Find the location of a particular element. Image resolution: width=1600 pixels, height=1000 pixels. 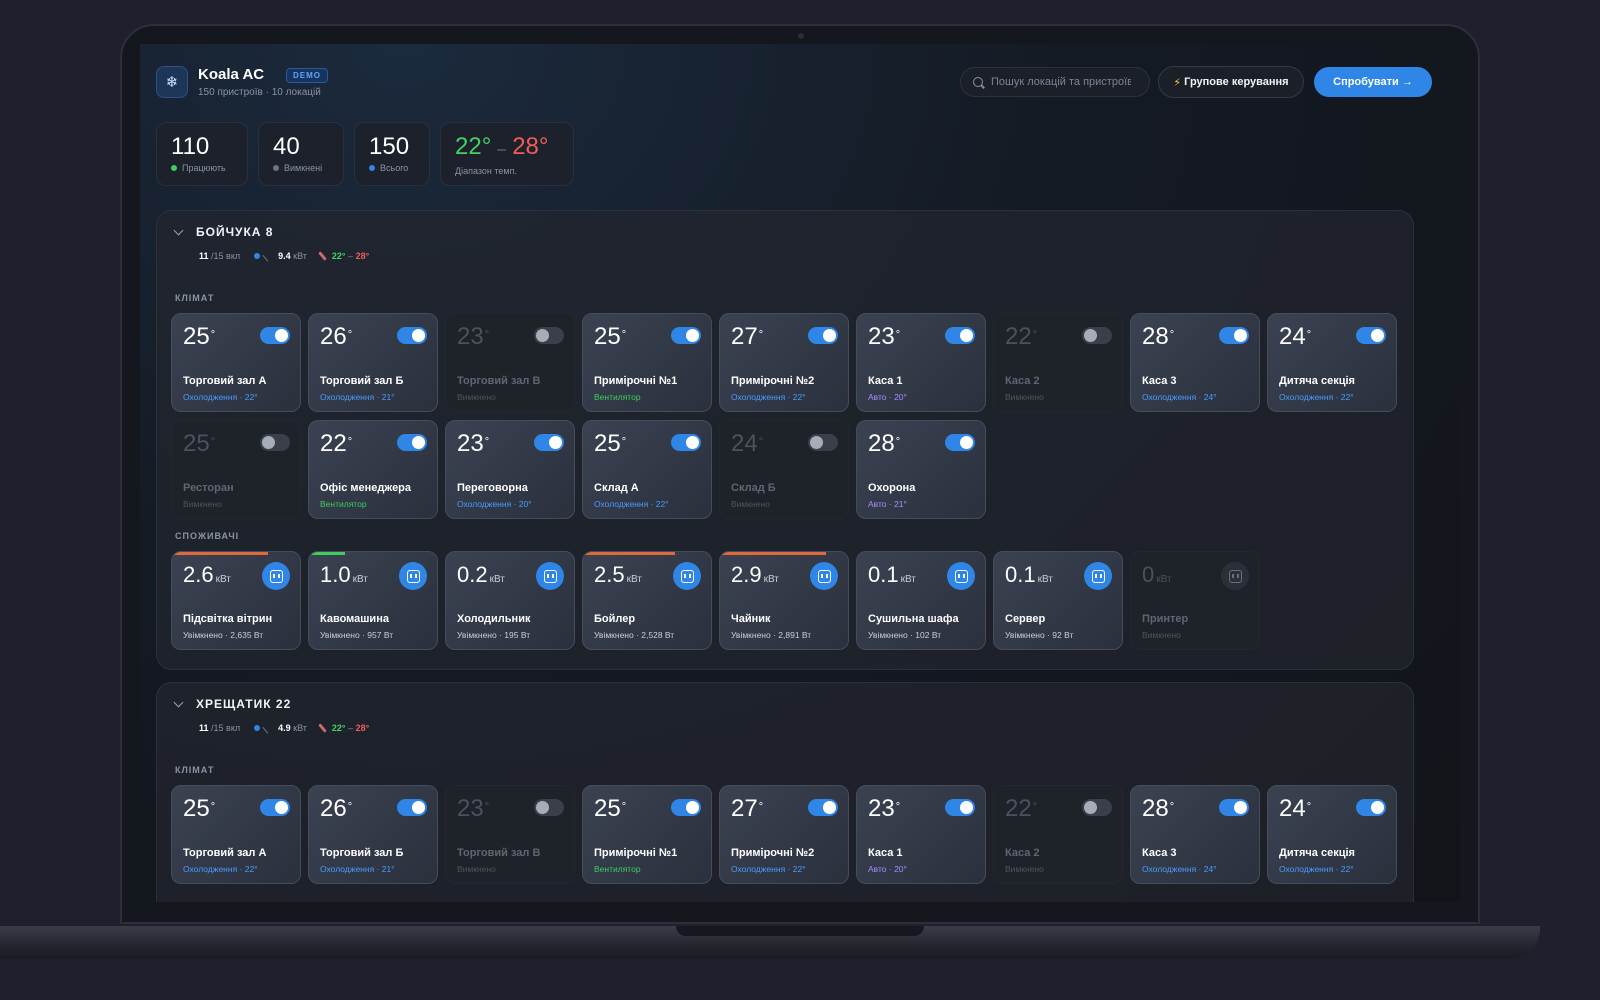

consumer-card: 2.5 кВт Бойлер Увімкнено · 2,528 Вт is located at coordinates (647, 600).